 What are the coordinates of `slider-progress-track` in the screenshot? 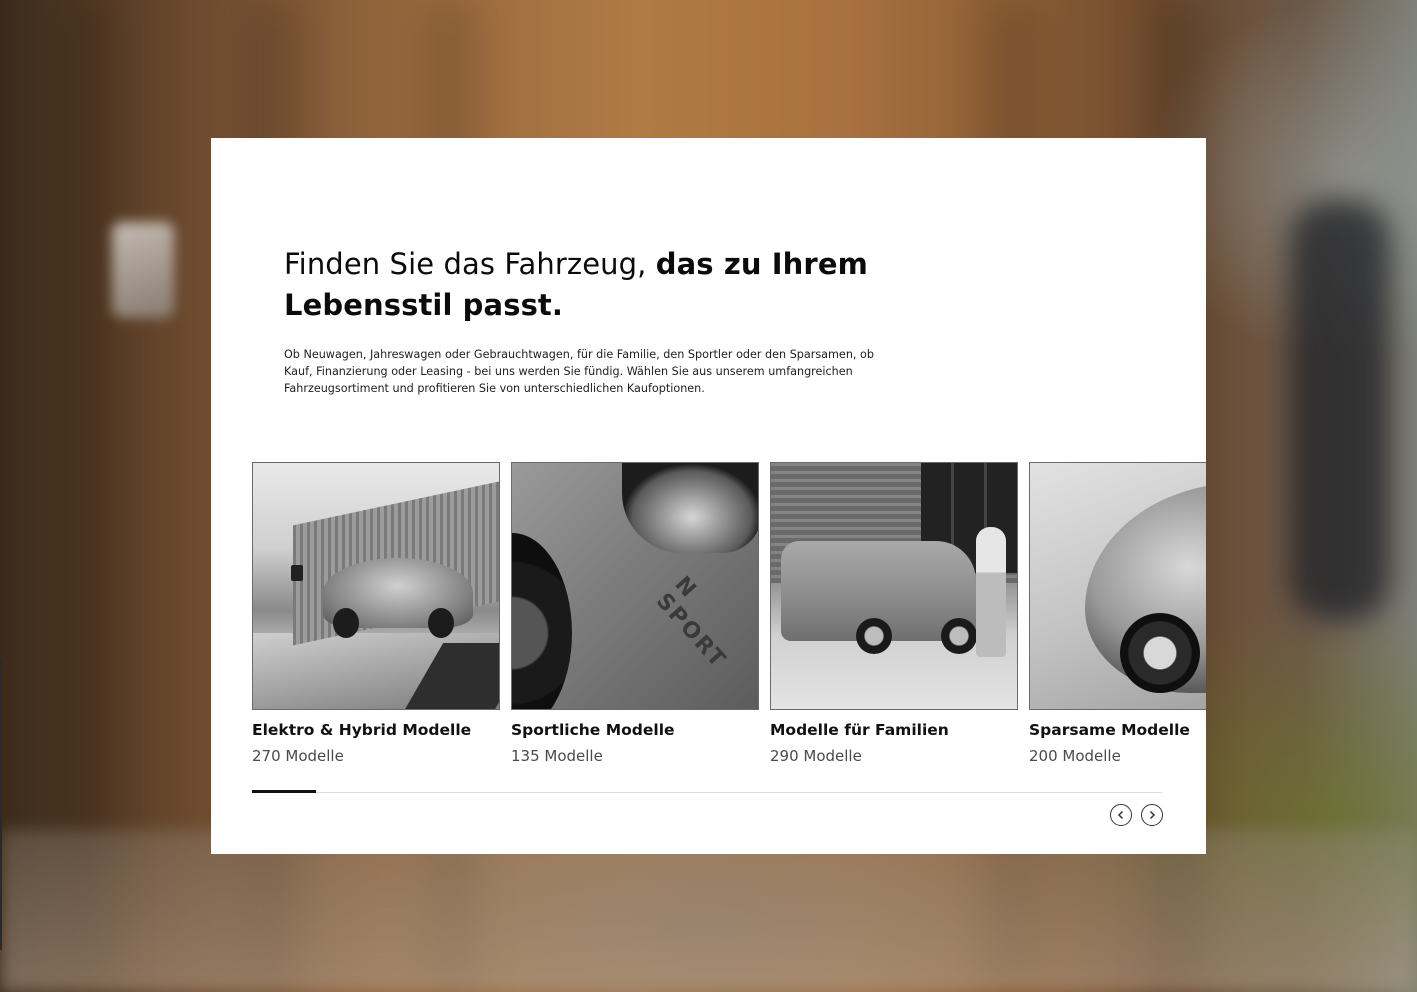 It's located at (707, 792).